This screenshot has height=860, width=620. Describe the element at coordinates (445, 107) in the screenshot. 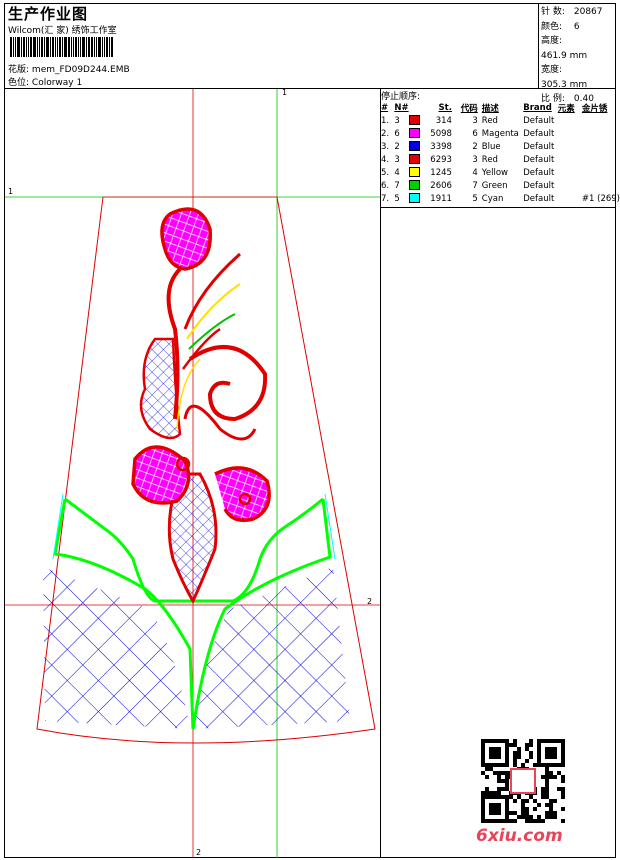

I see `col-header: St.` at that location.